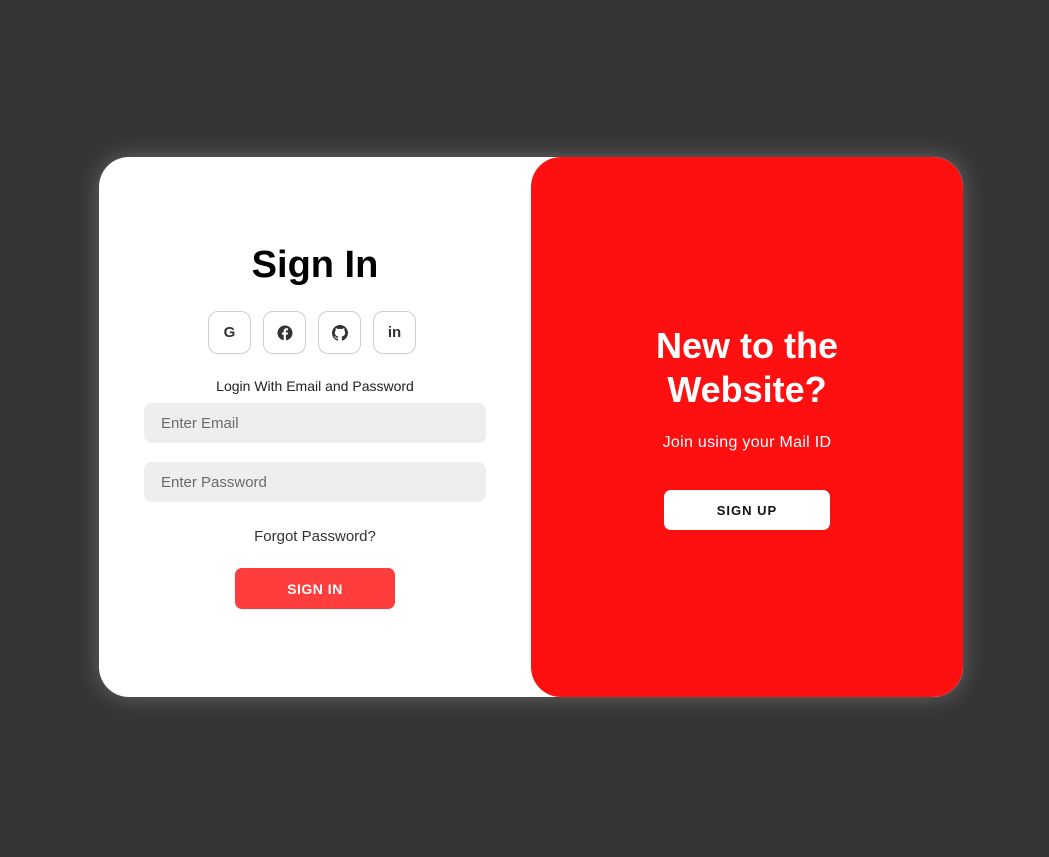  I want to click on forgot-password-link: Forgot Password?, so click(315, 536).